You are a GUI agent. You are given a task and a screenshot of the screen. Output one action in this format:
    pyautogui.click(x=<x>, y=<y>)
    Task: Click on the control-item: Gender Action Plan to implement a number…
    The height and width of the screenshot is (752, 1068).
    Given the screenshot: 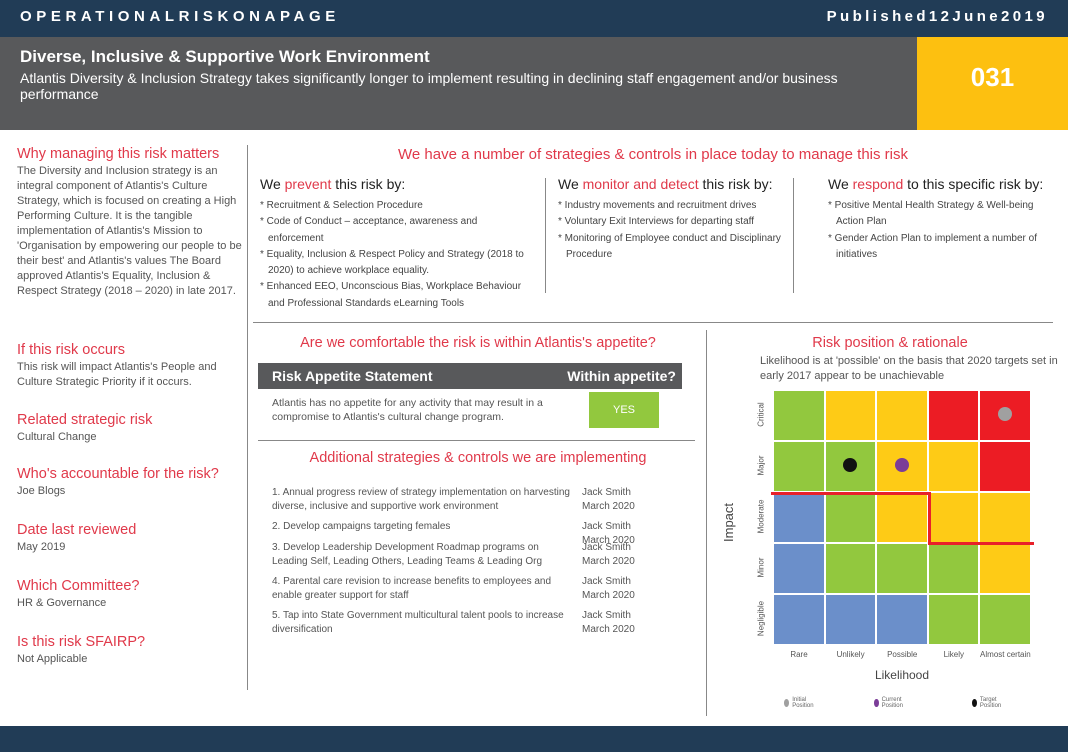 What is the action you would take?
    pyautogui.click(x=940, y=247)
    